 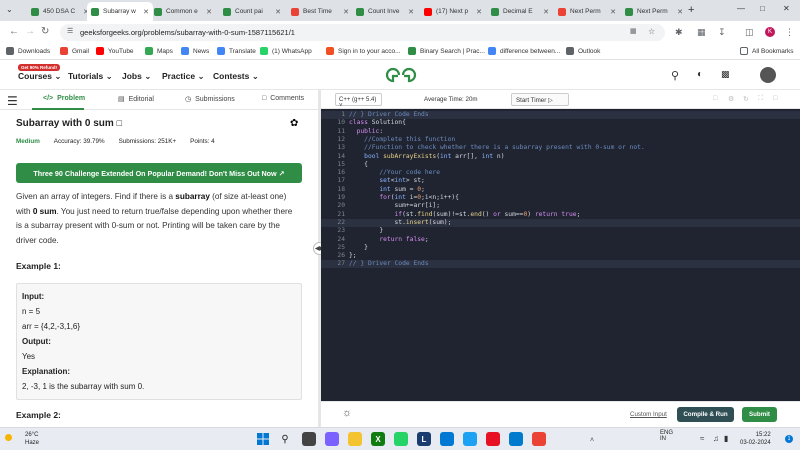 I want to click on browser-tab: Subarray w ✕, so click(x=120, y=11).